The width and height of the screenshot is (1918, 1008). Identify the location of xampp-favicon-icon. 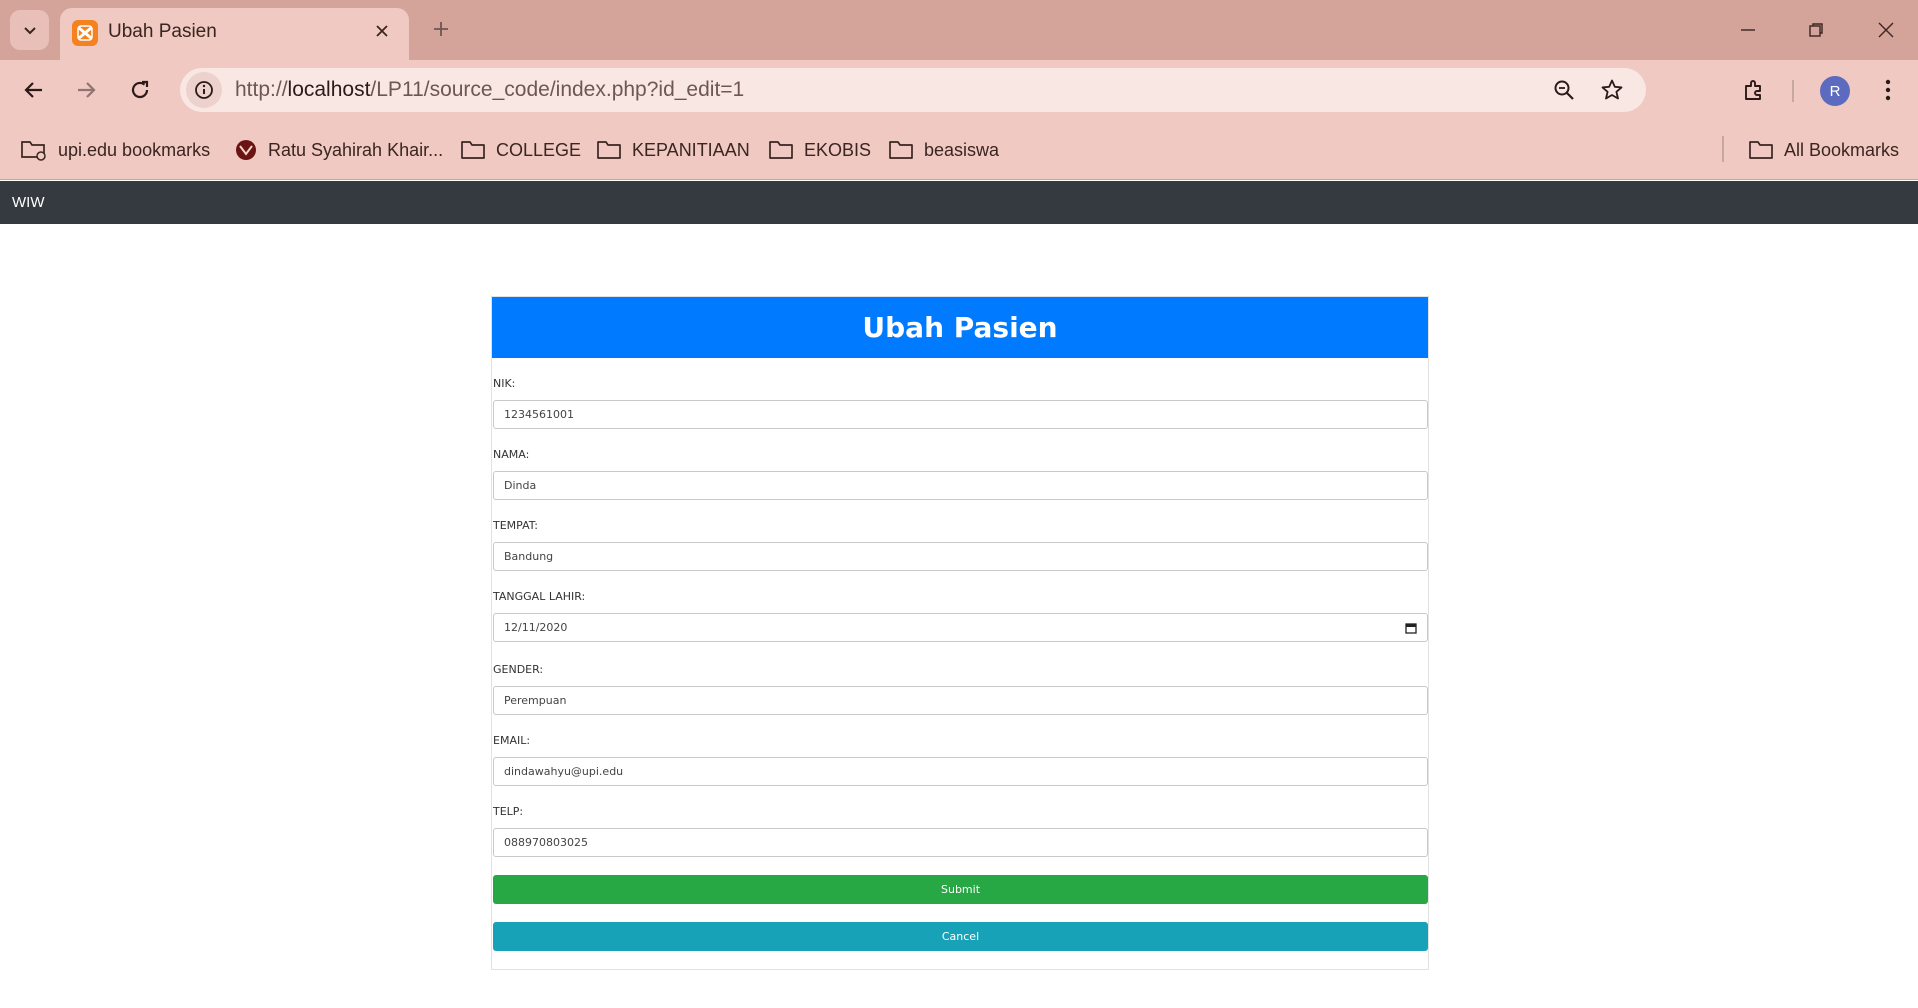
(85, 33).